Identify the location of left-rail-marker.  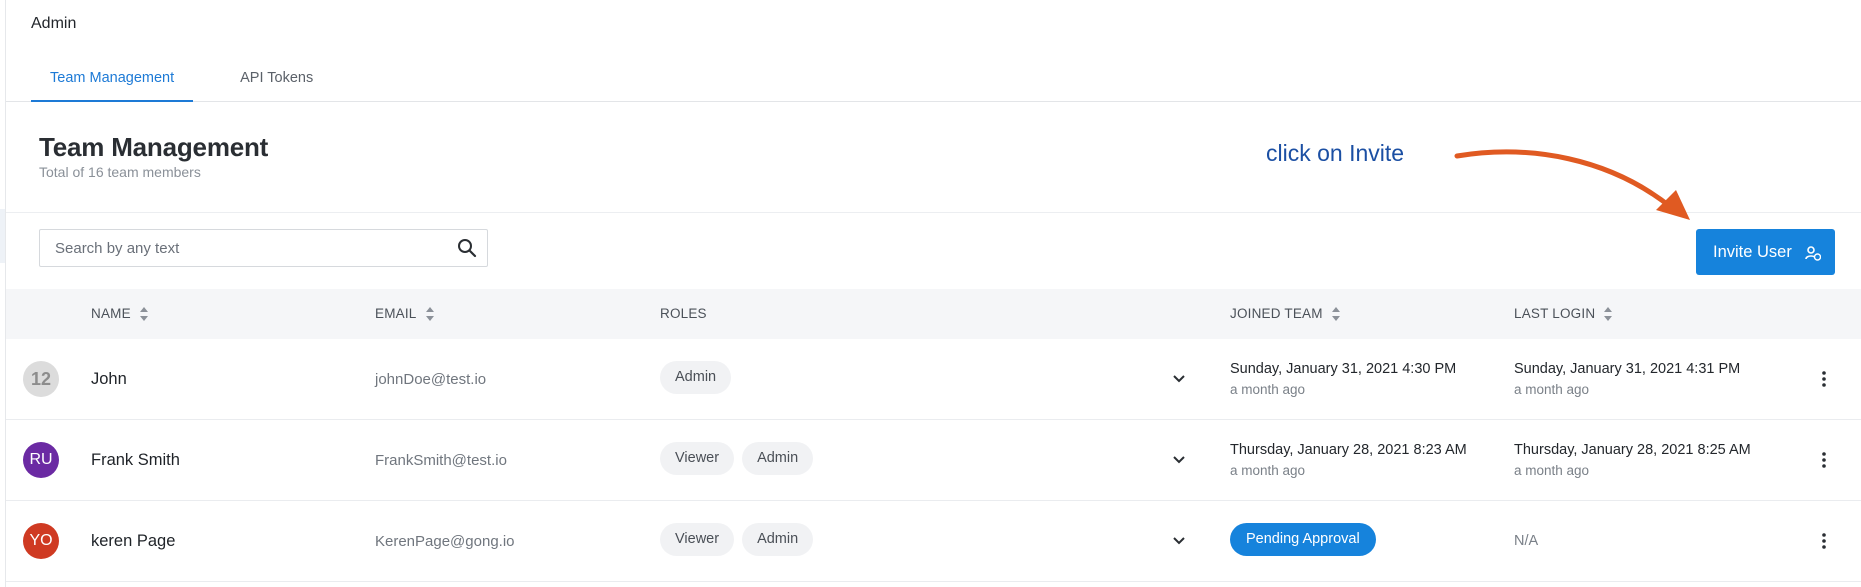
(2, 236).